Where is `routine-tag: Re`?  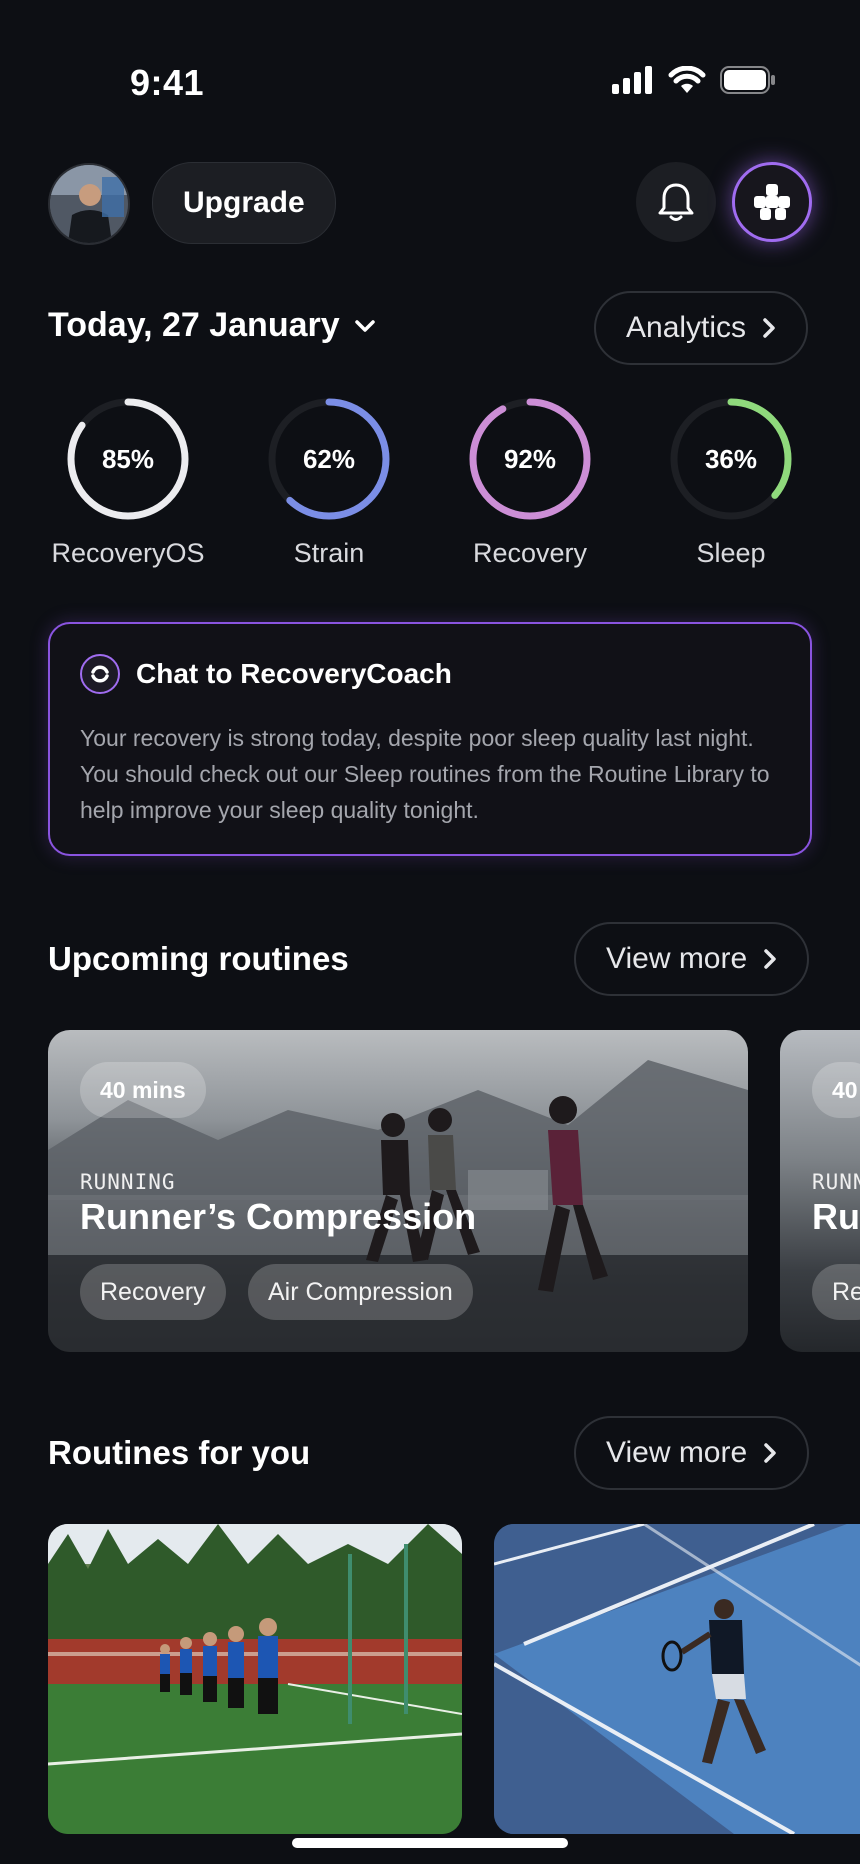 routine-tag: Re is located at coordinates (836, 1292).